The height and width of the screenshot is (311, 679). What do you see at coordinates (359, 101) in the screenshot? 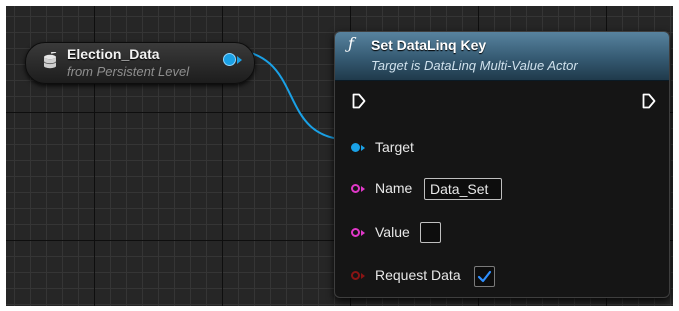
I see `exec-in-pin` at bounding box center [359, 101].